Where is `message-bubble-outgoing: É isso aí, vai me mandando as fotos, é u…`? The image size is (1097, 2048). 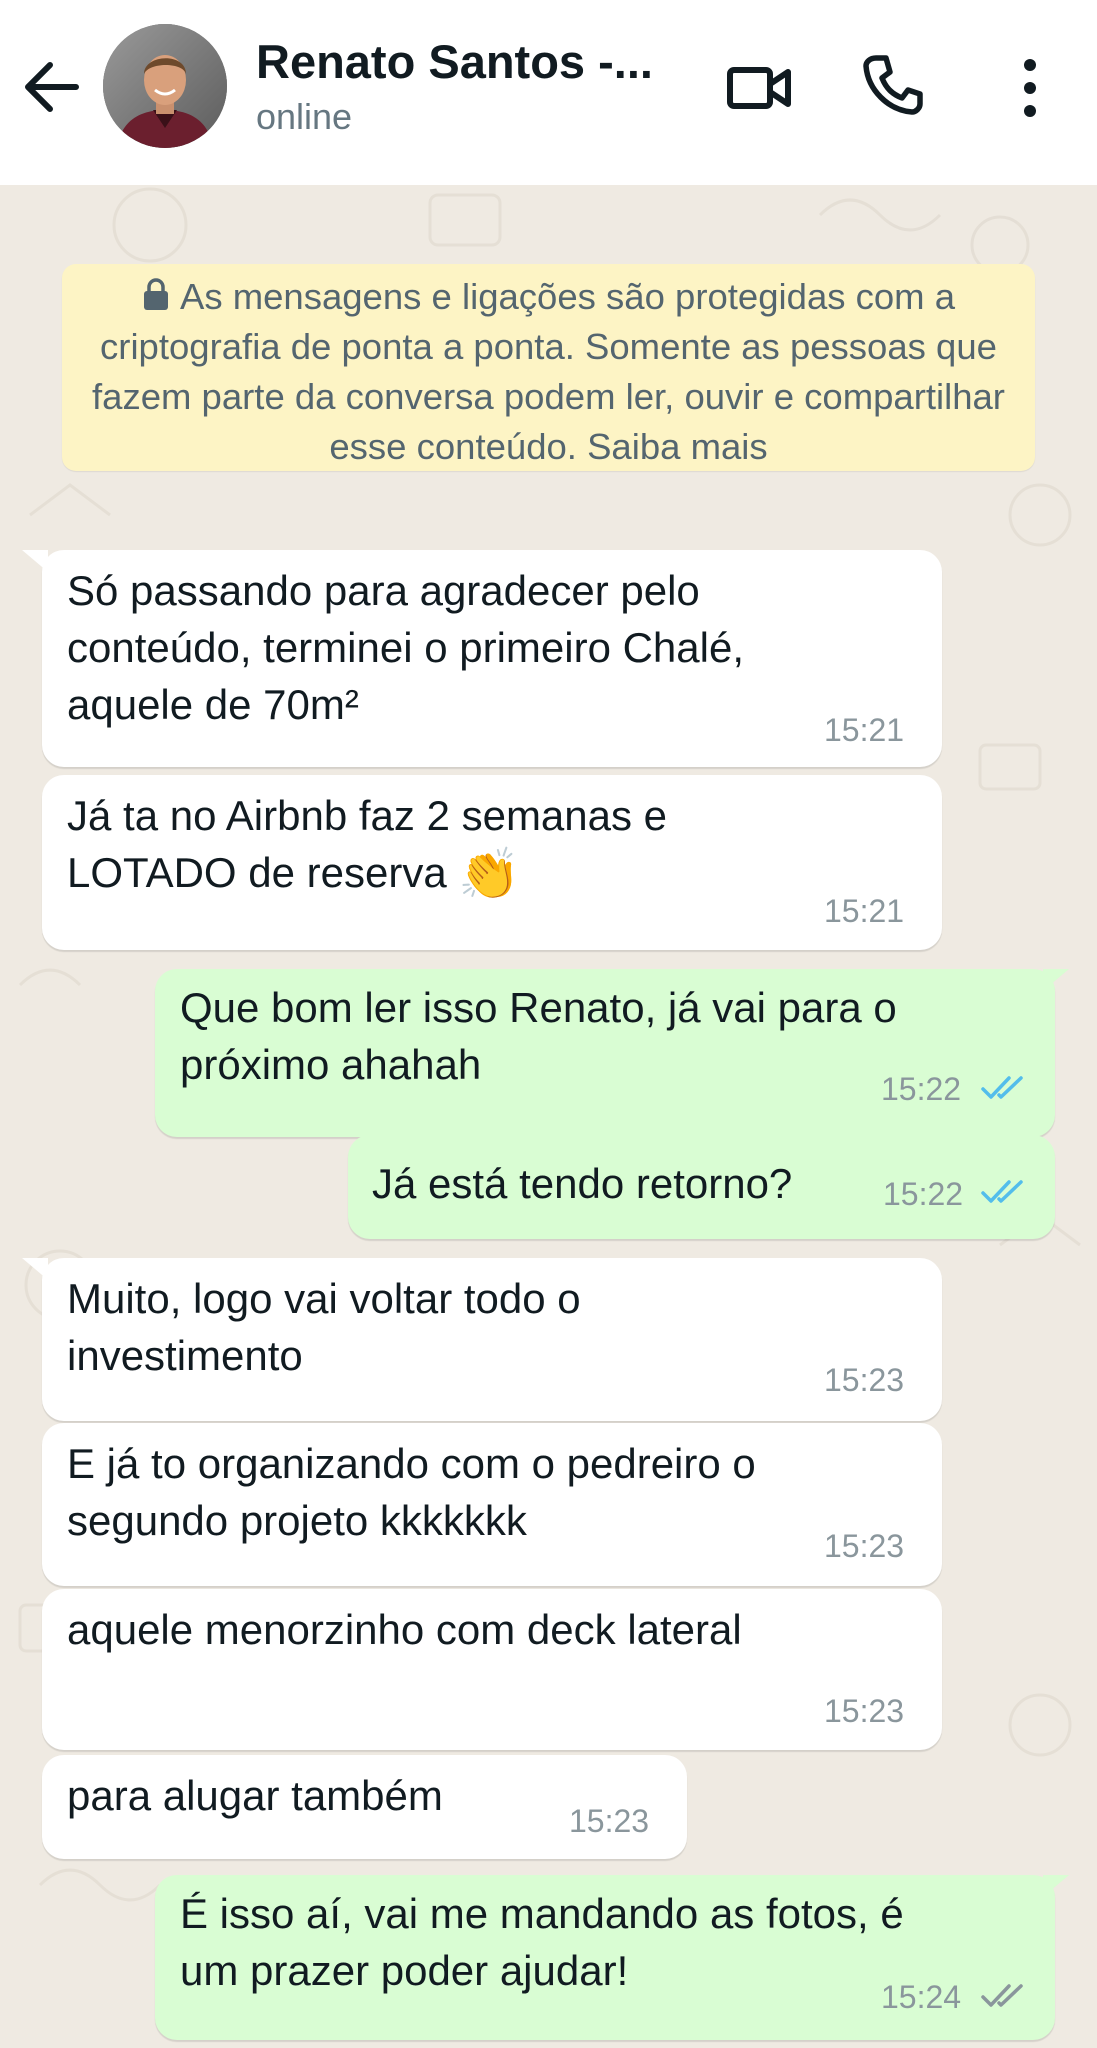 message-bubble-outgoing: É isso aí, vai me mandando as fotos, é u… is located at coordinates (612, 1957).